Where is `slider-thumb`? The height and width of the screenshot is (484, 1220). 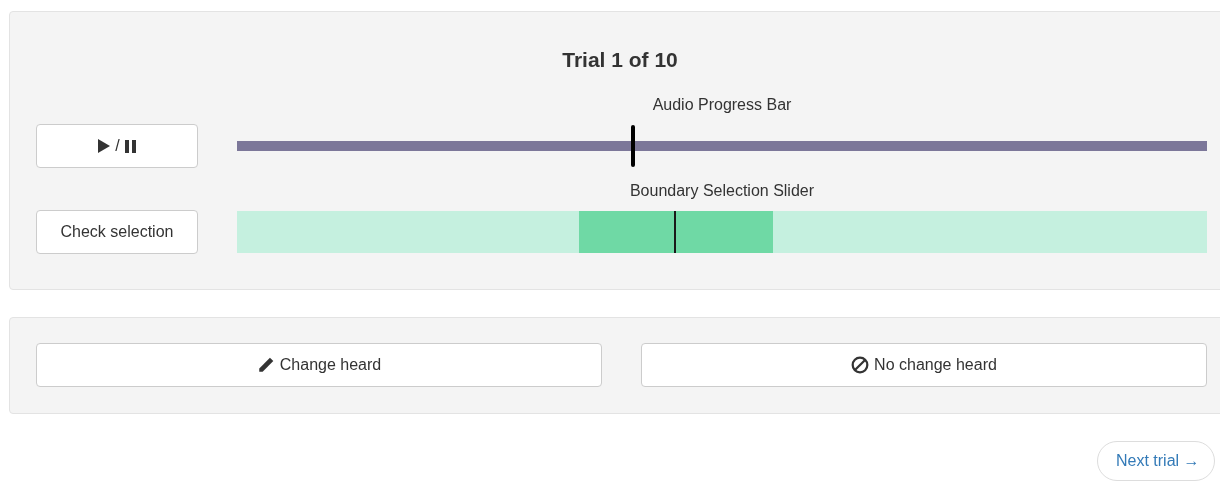 slider-thumb is located at coordinates (675, 232).